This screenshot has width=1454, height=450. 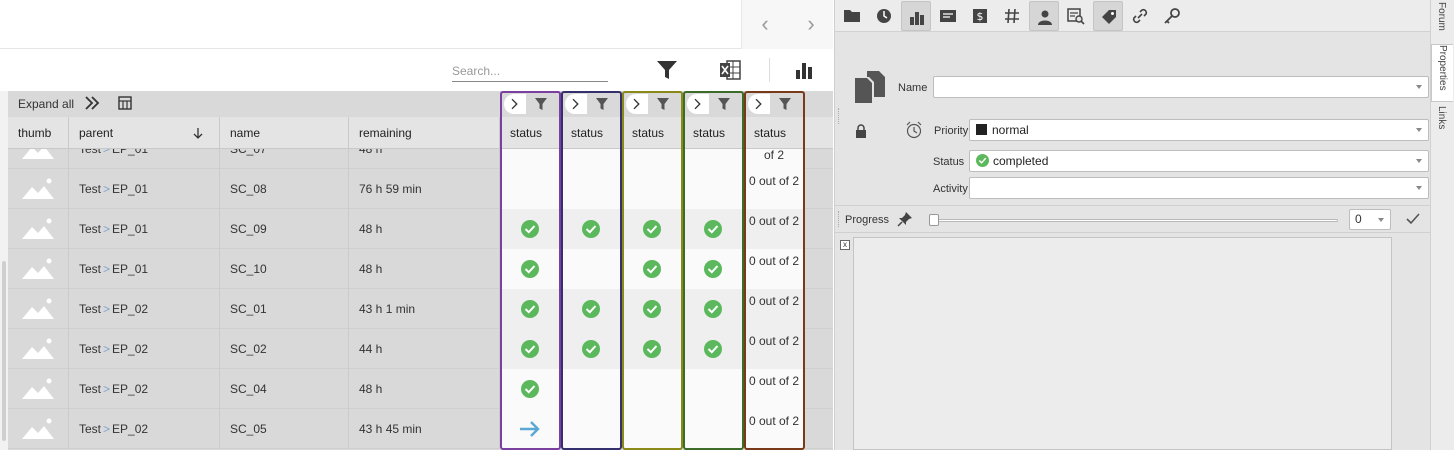 What do you see at coordinates (198, 133) in the screenshot?
I see `sort-descending-icon` at bounding box center [198, 133].